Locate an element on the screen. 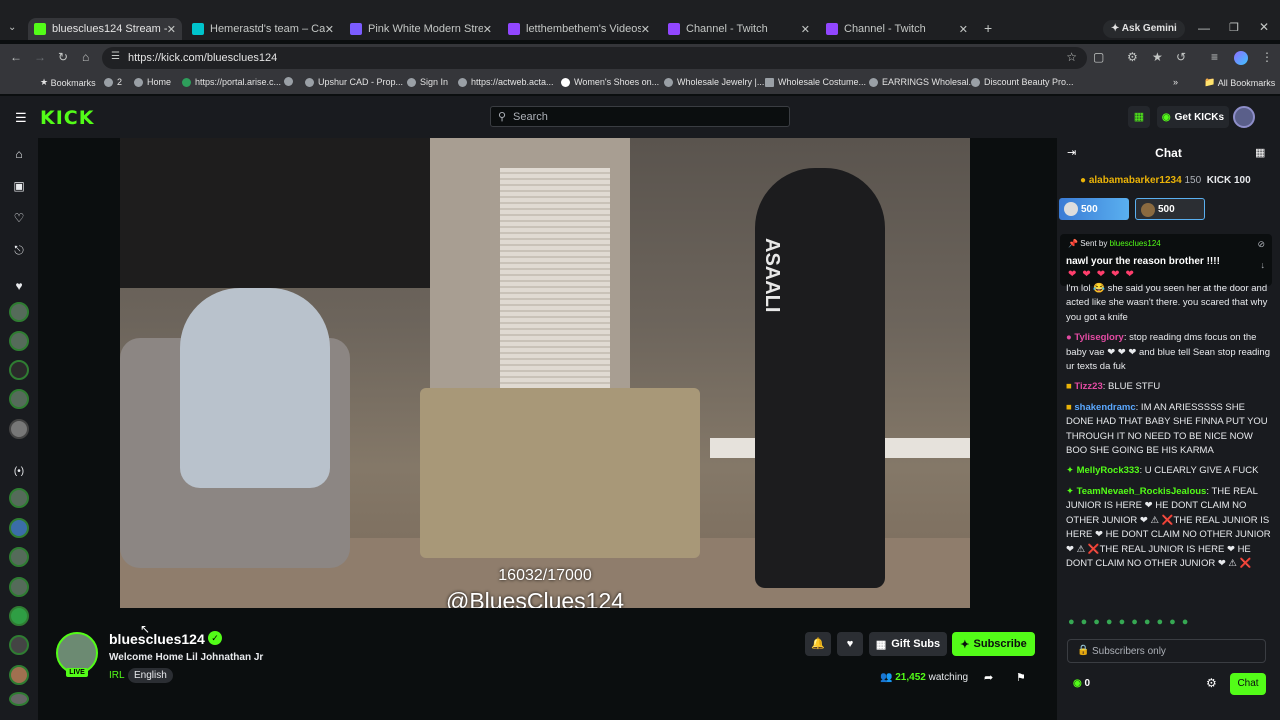 The height and width of the screenshot is (720, 1280). close-window-icon: ✕ is located at coordinates (1264, 27).